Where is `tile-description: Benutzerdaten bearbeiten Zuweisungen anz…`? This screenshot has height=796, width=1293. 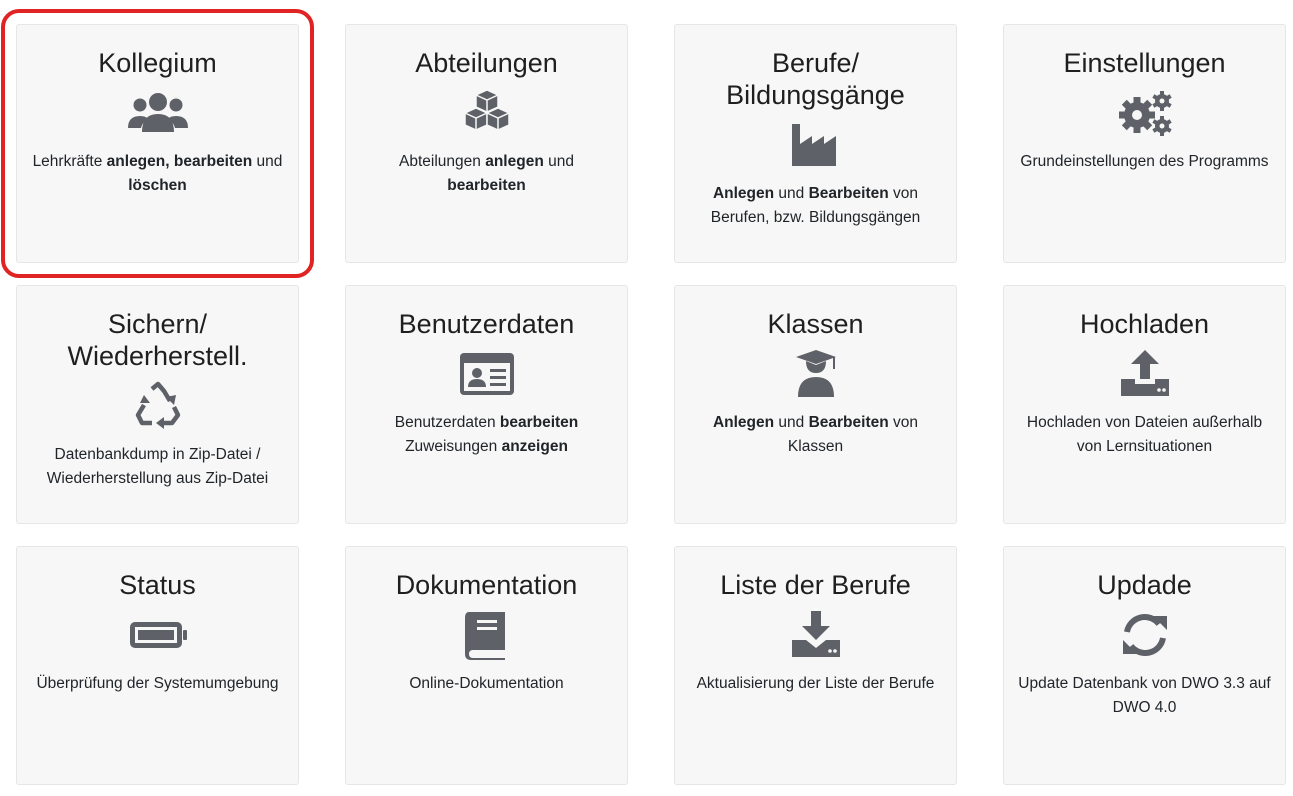
tile-description: Benutzerdaten bearbeiten Zuweisungen anz… is located at coordinates (486, 435).